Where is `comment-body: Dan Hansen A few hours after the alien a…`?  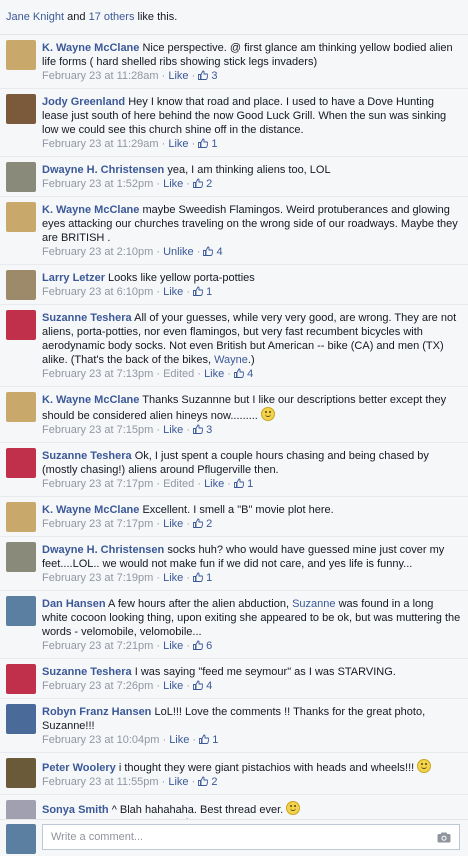
comment-body: Dan Hansen A few hours after the alien a… is located at coordinates (252, 618).